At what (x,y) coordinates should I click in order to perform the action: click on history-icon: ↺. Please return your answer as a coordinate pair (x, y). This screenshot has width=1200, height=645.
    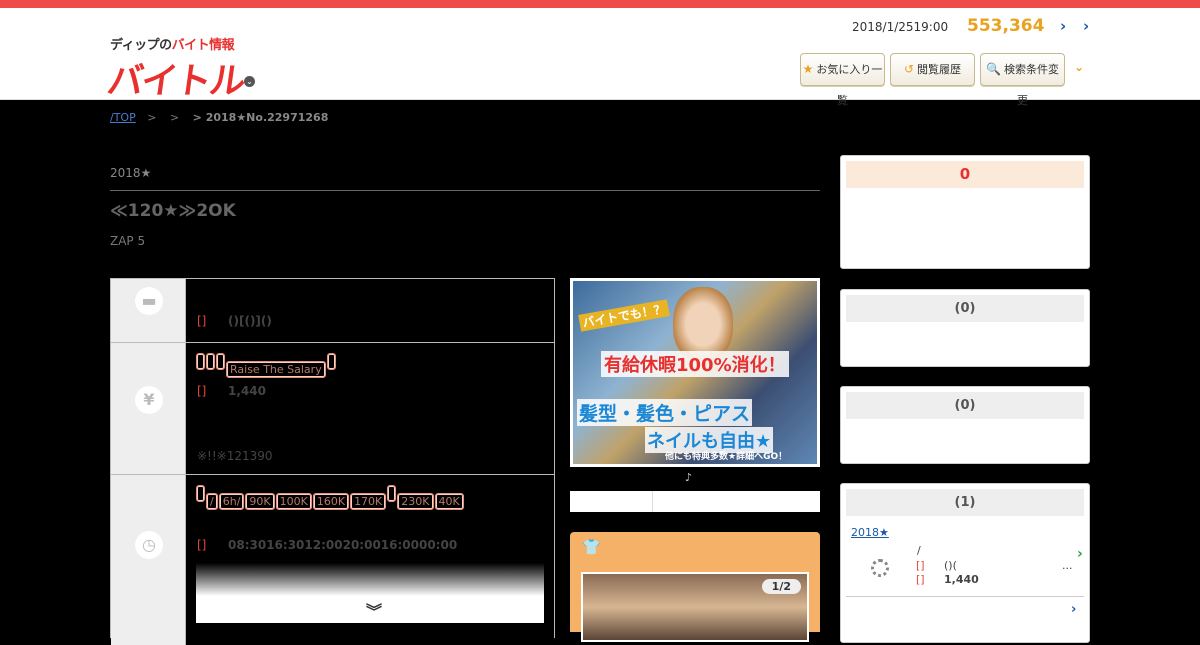
    Looking at the image, I should click on (909, 69).